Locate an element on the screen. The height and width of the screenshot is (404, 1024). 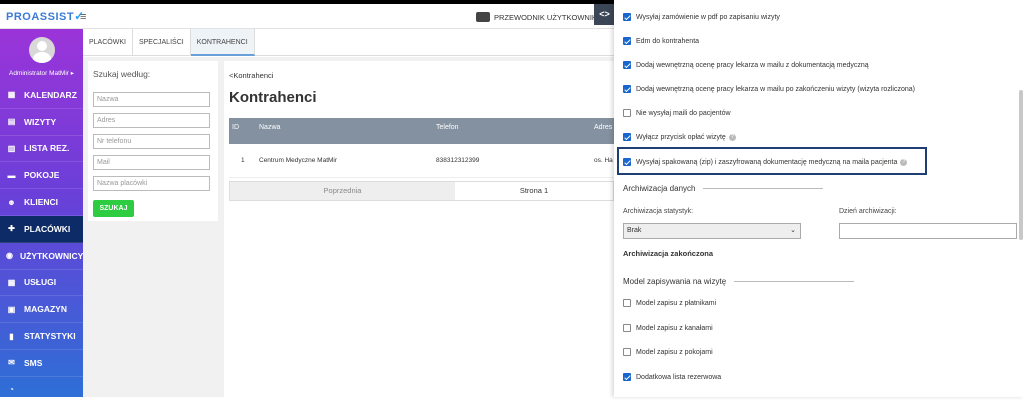
sidebar-item-label: LISTA REZ. is located at coordinates (47, 148).